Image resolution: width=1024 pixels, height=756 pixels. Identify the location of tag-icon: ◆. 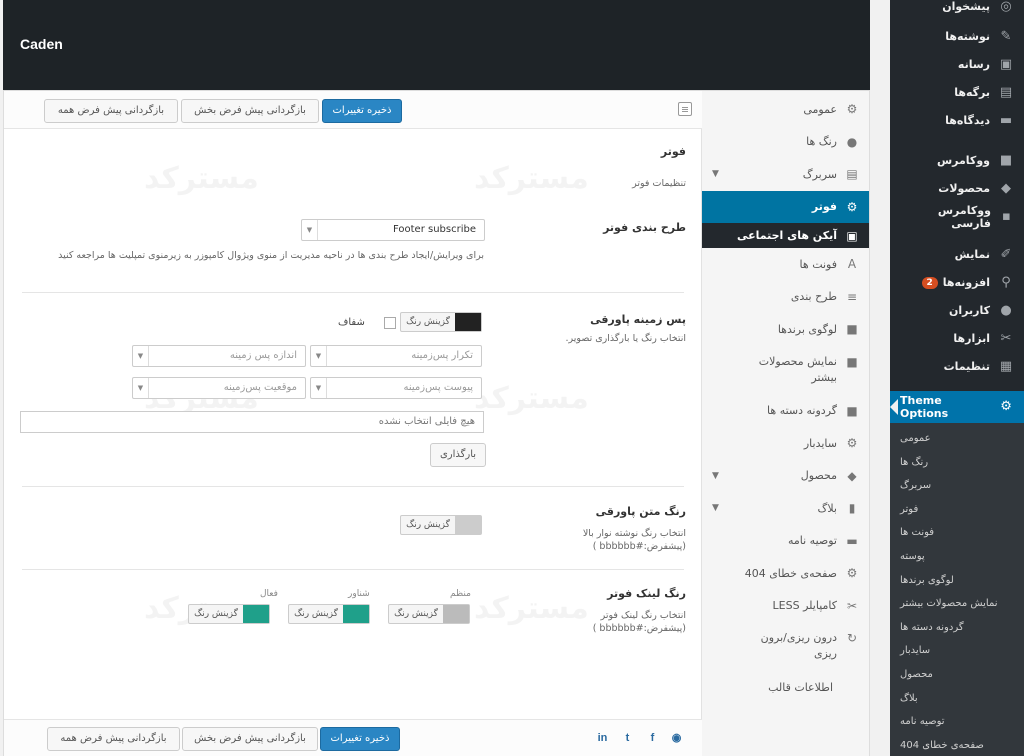
(852, 475).